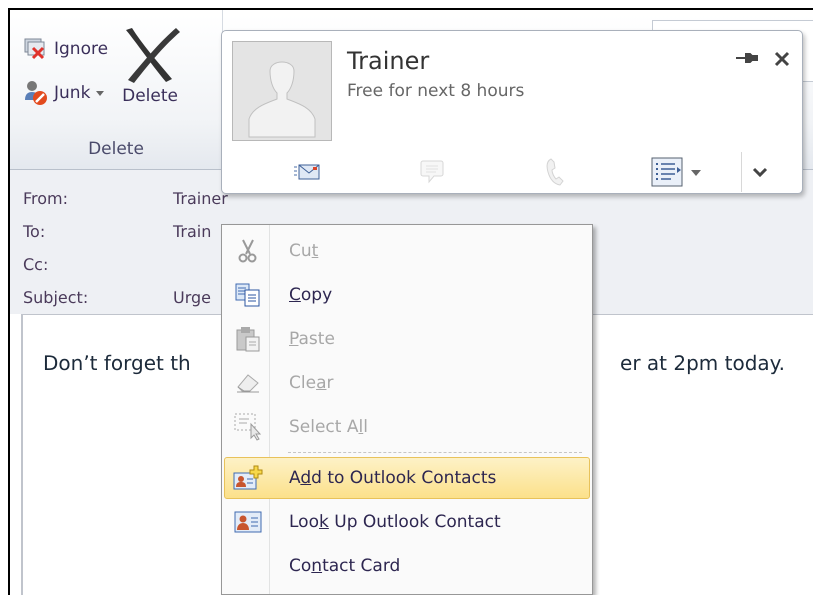 The width and height of the screenshot is (813, 595). Describe the element at coordinates (407, 295) in the screenshot. I see `menu-item: Copy` at that location.